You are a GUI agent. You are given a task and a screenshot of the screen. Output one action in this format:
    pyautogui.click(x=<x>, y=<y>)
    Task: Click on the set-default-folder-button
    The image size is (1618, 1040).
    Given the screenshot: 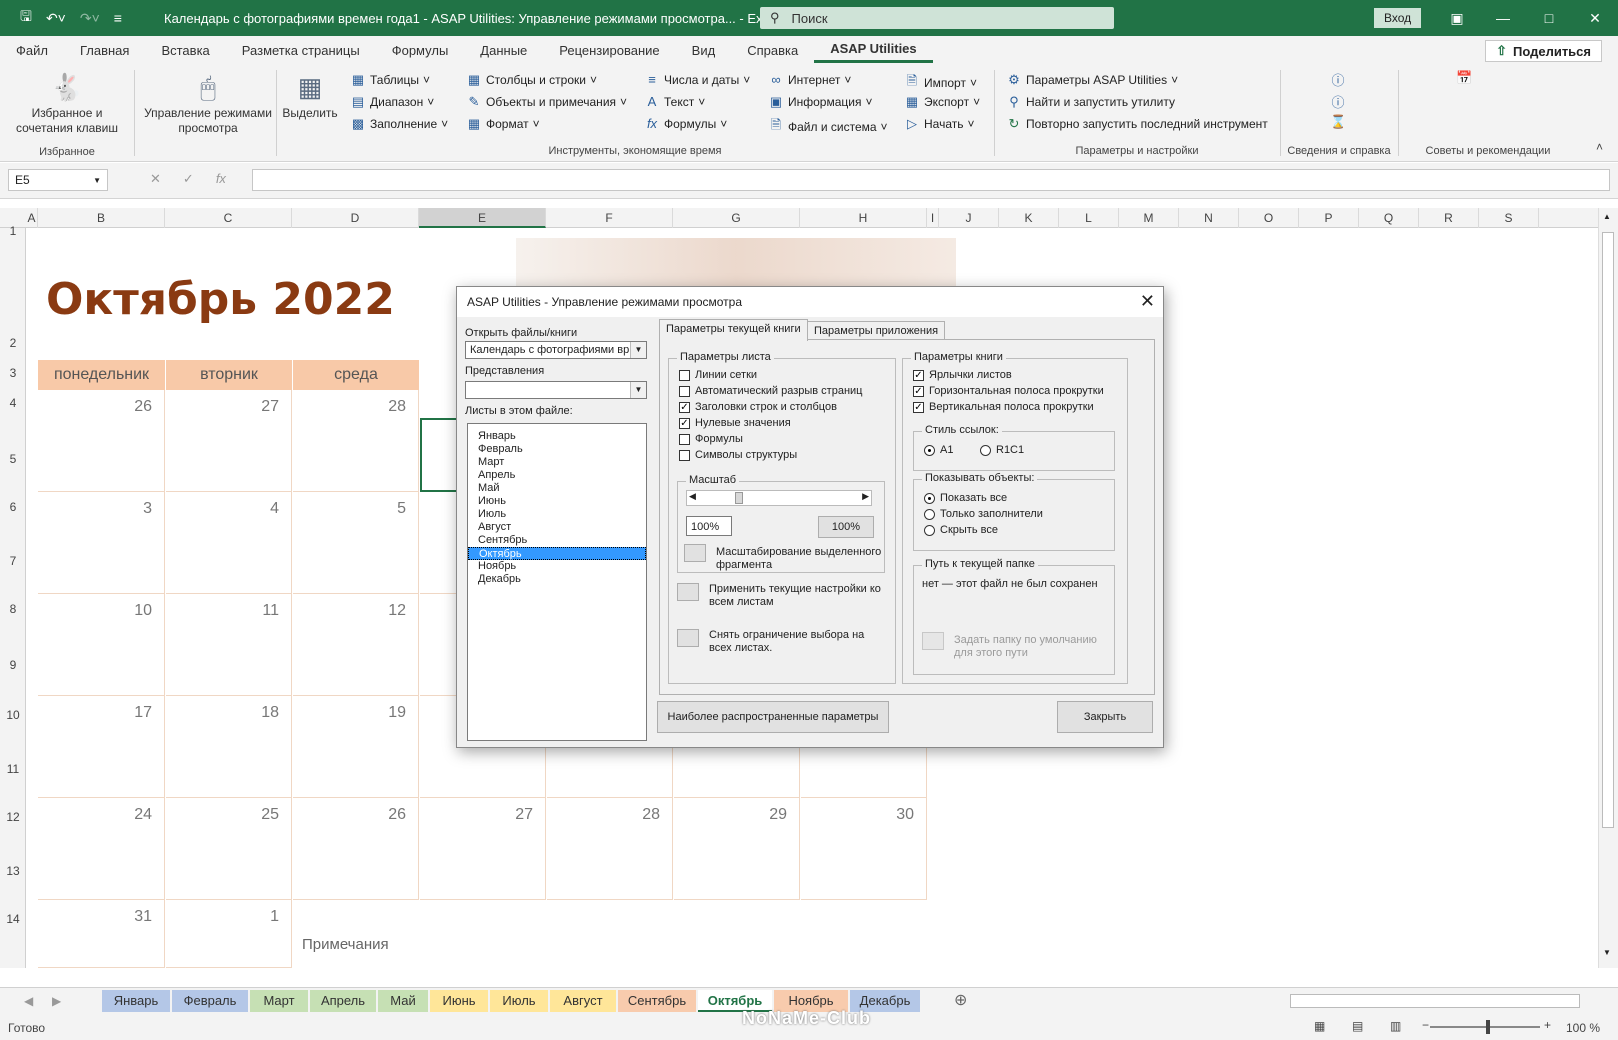 What is the action you would take?
    pyautogui.click(x=933, y=641)
    